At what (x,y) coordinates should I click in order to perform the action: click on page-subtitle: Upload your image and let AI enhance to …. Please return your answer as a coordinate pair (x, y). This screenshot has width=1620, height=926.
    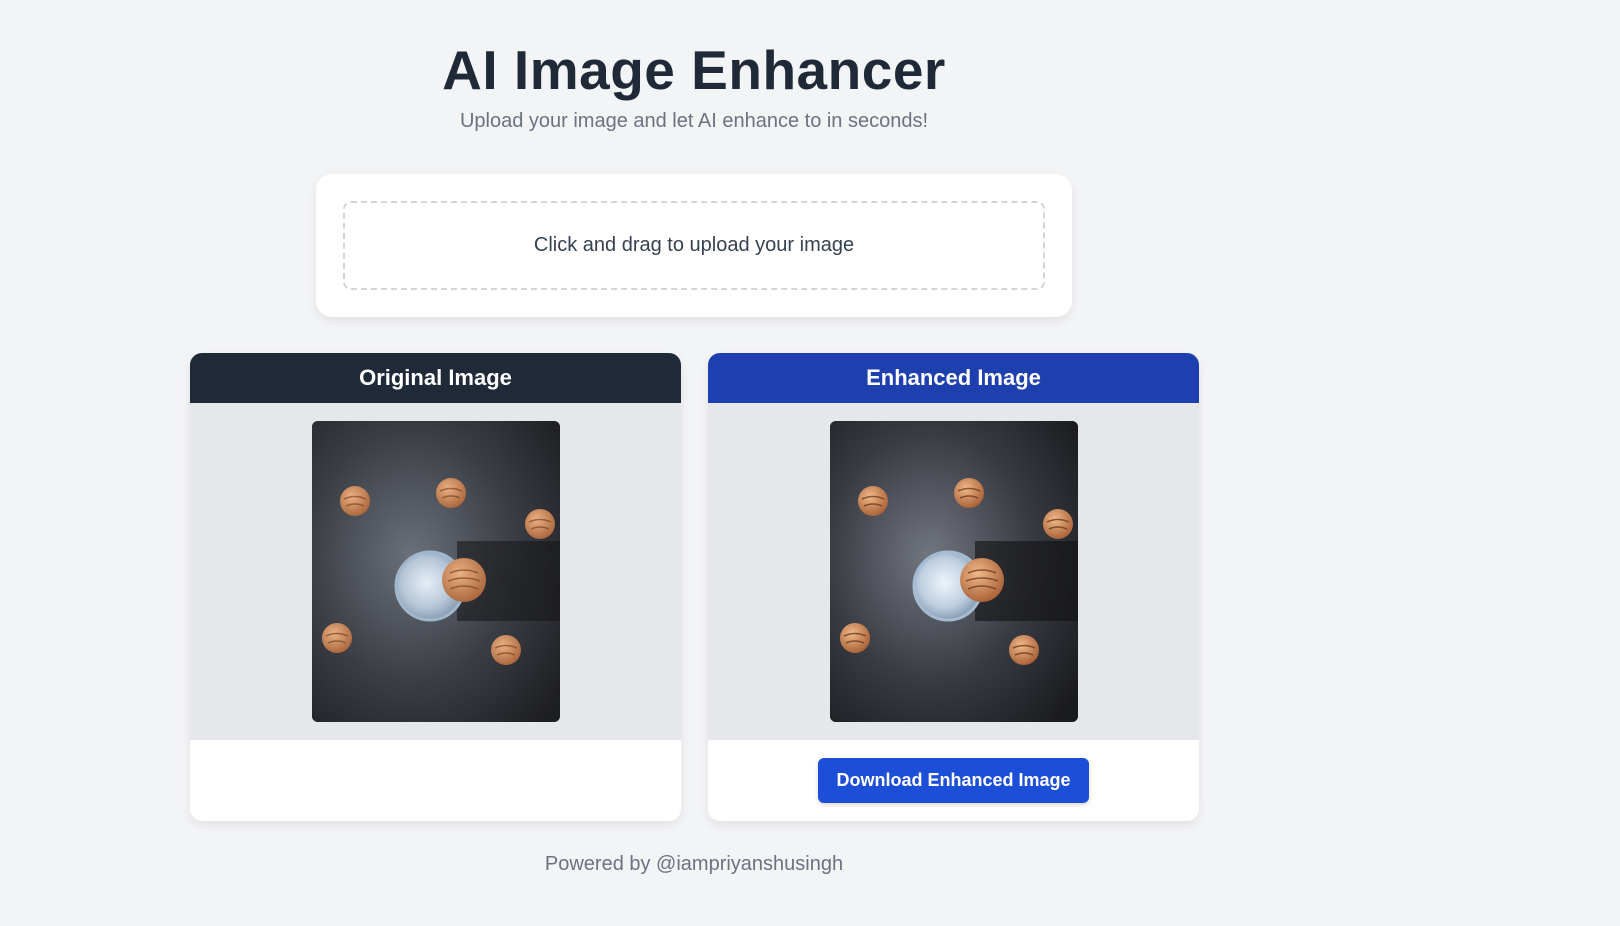
    Looking at the image, I should click on (694, 121).